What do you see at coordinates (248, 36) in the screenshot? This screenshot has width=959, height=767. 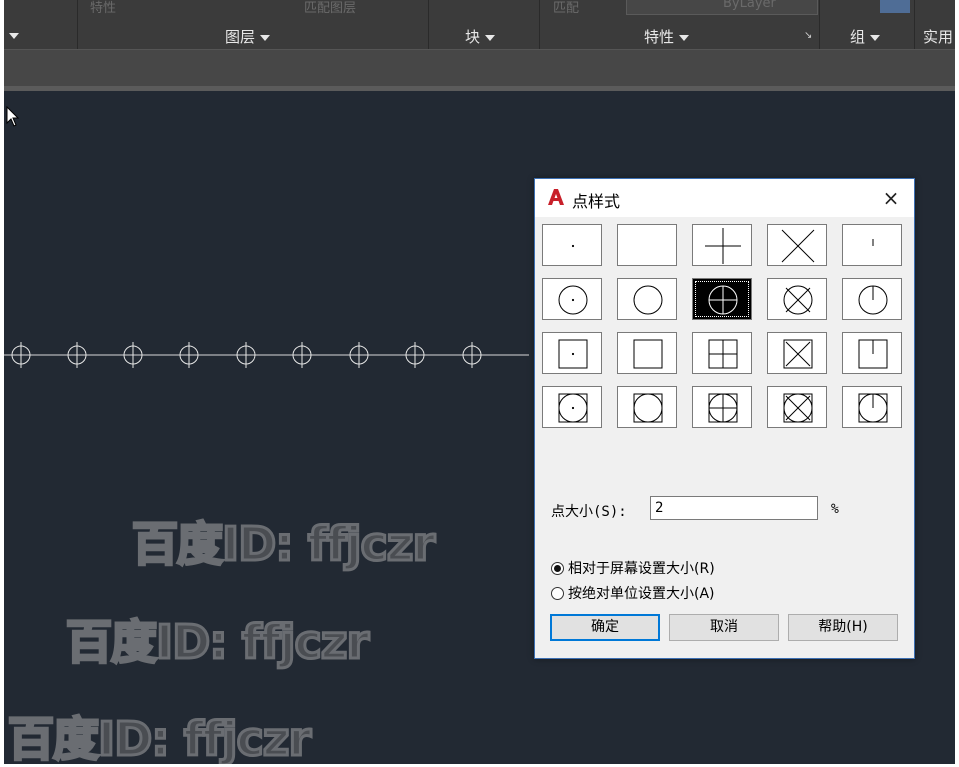 I see `panel-label-layers: 图层` at bounding box center [248, 36].